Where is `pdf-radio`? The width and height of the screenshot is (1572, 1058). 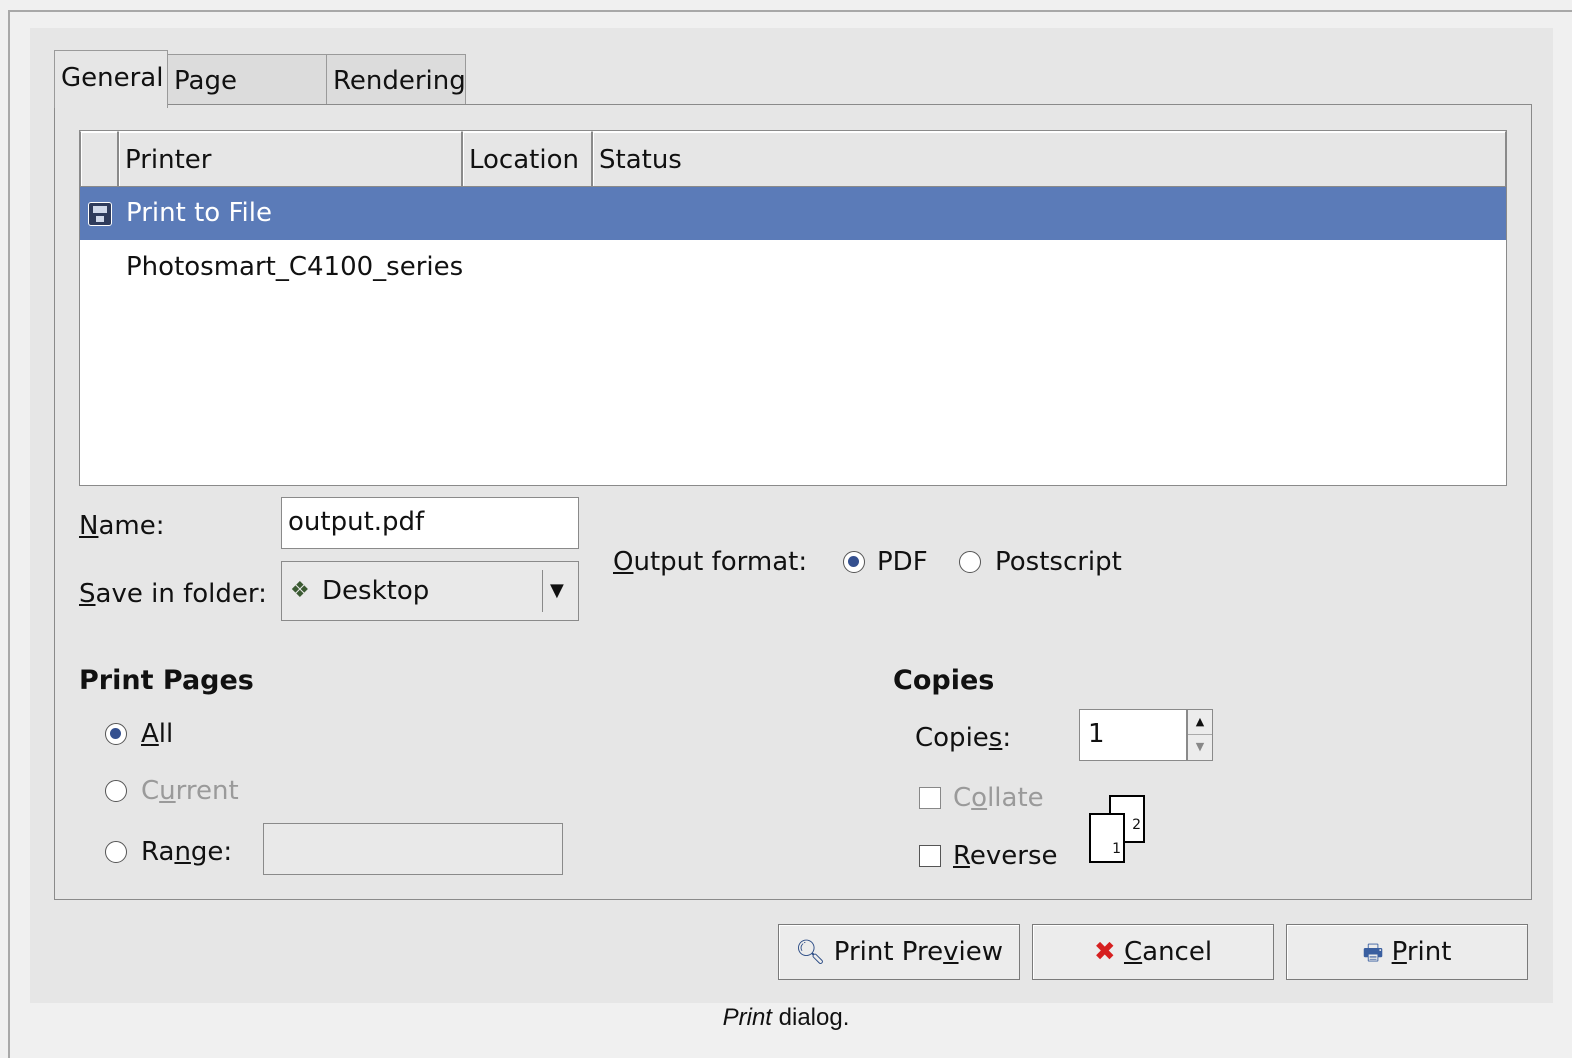 pdf-radio is located at coordinates (854, 562).